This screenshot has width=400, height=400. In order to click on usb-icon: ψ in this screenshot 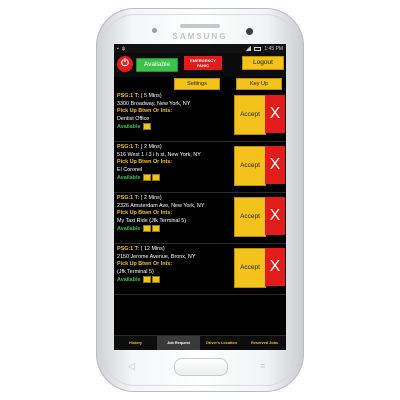, I will do `click(123, 48)`.